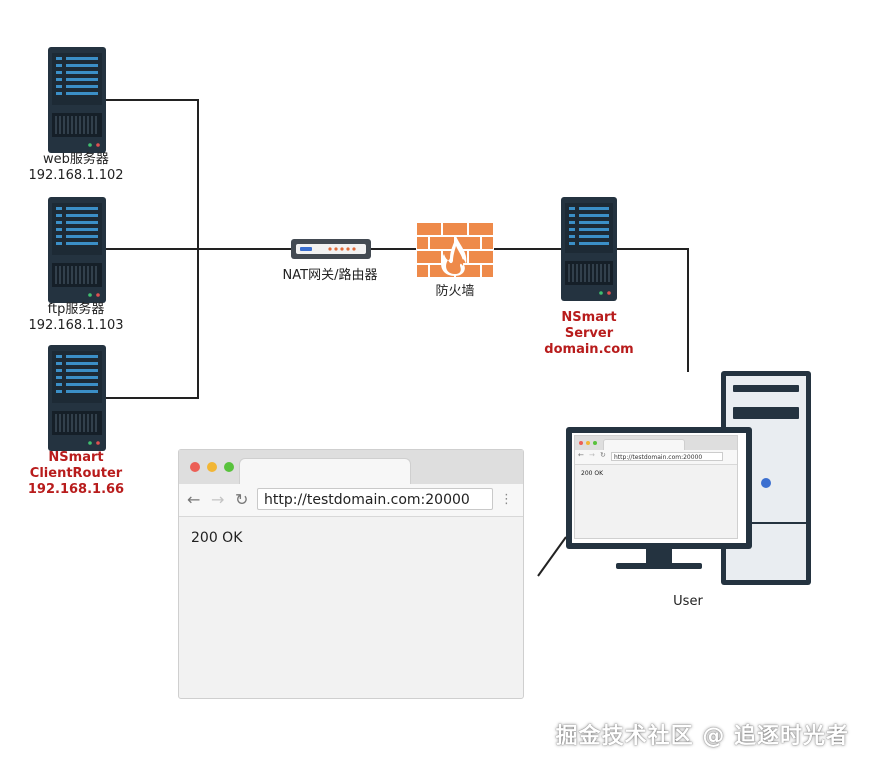 The height and width of the screenshot is (770, 871). I want to click on ftp-server-icon, so click(77, 250).